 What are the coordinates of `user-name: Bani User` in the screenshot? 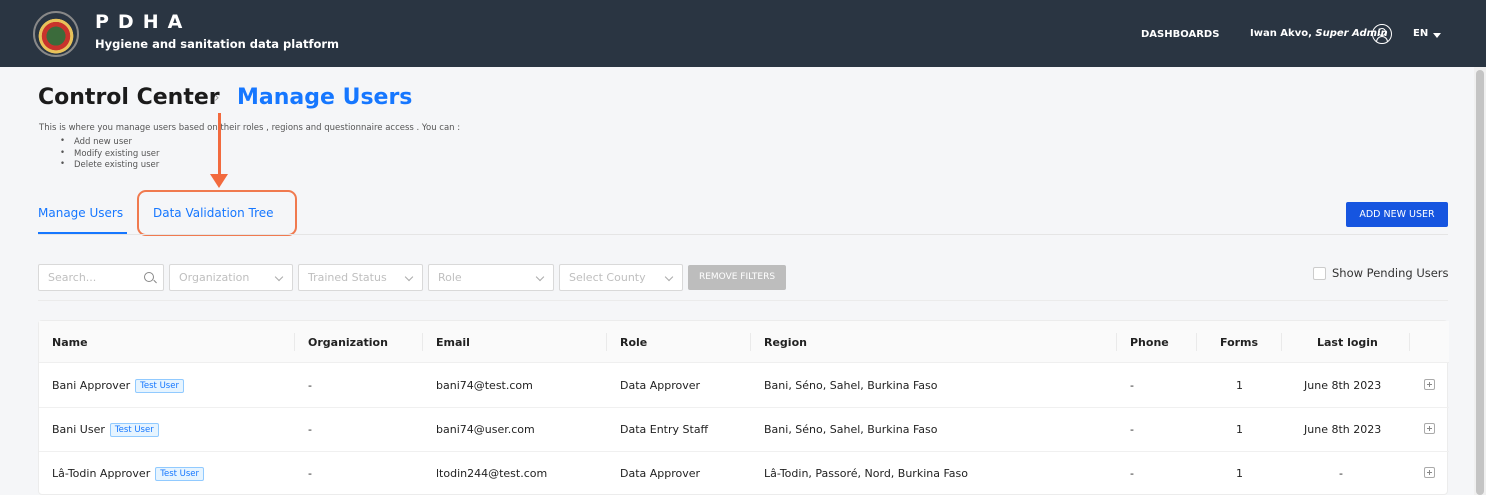 It's located at (78, 429).